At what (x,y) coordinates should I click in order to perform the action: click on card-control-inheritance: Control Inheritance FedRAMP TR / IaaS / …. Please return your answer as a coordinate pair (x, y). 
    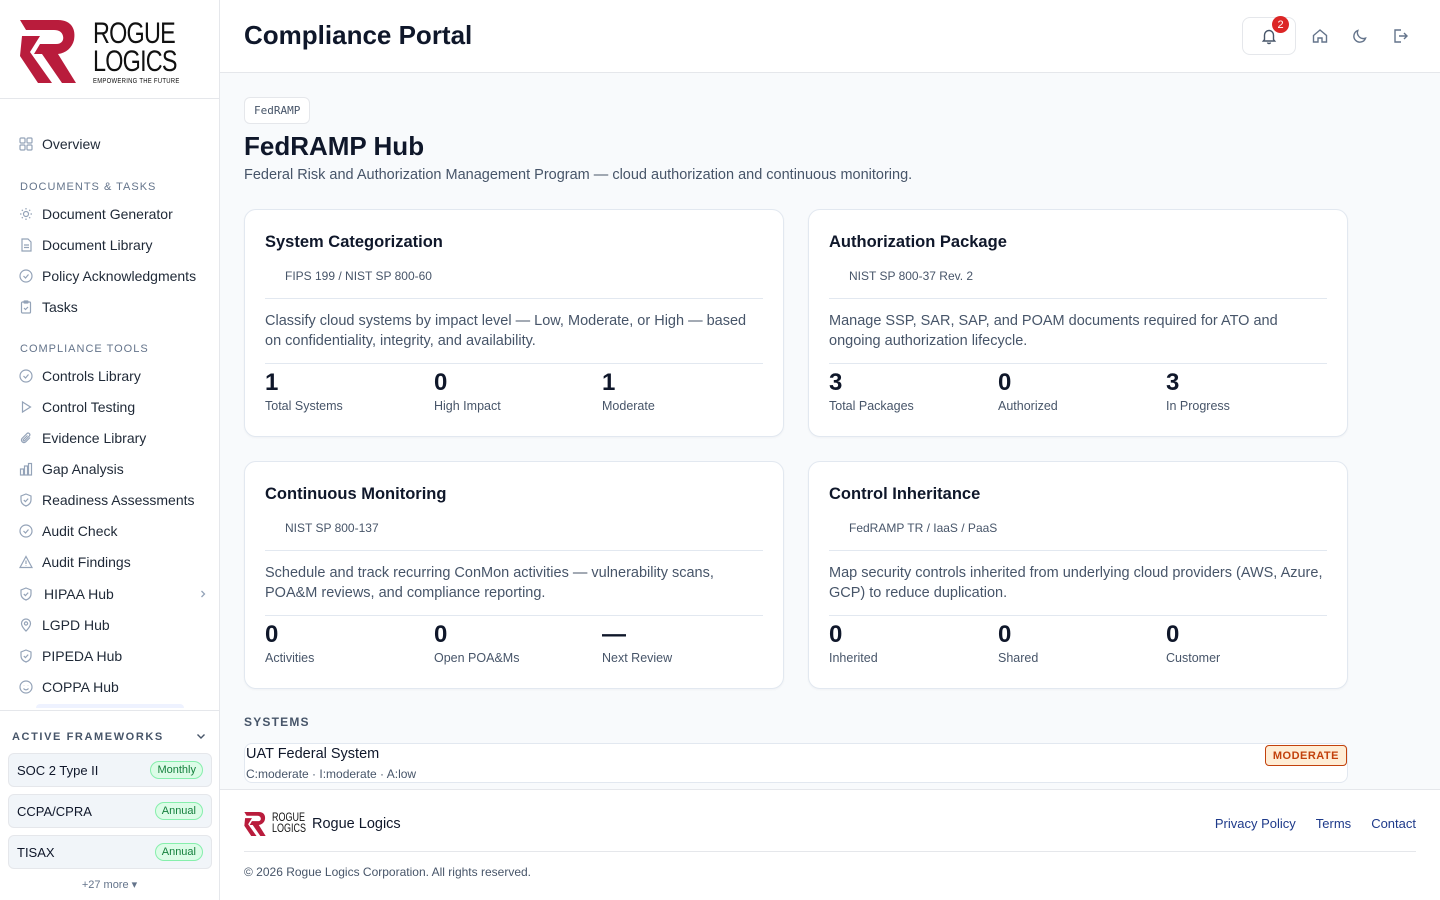
    Looking at the image, I should click on (1078, 575).